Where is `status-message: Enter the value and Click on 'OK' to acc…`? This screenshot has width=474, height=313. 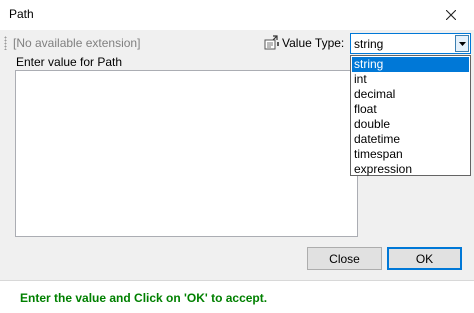 status-message: Enter the value and Click on 'OK' to acc… is located at coordinates (144, 298).